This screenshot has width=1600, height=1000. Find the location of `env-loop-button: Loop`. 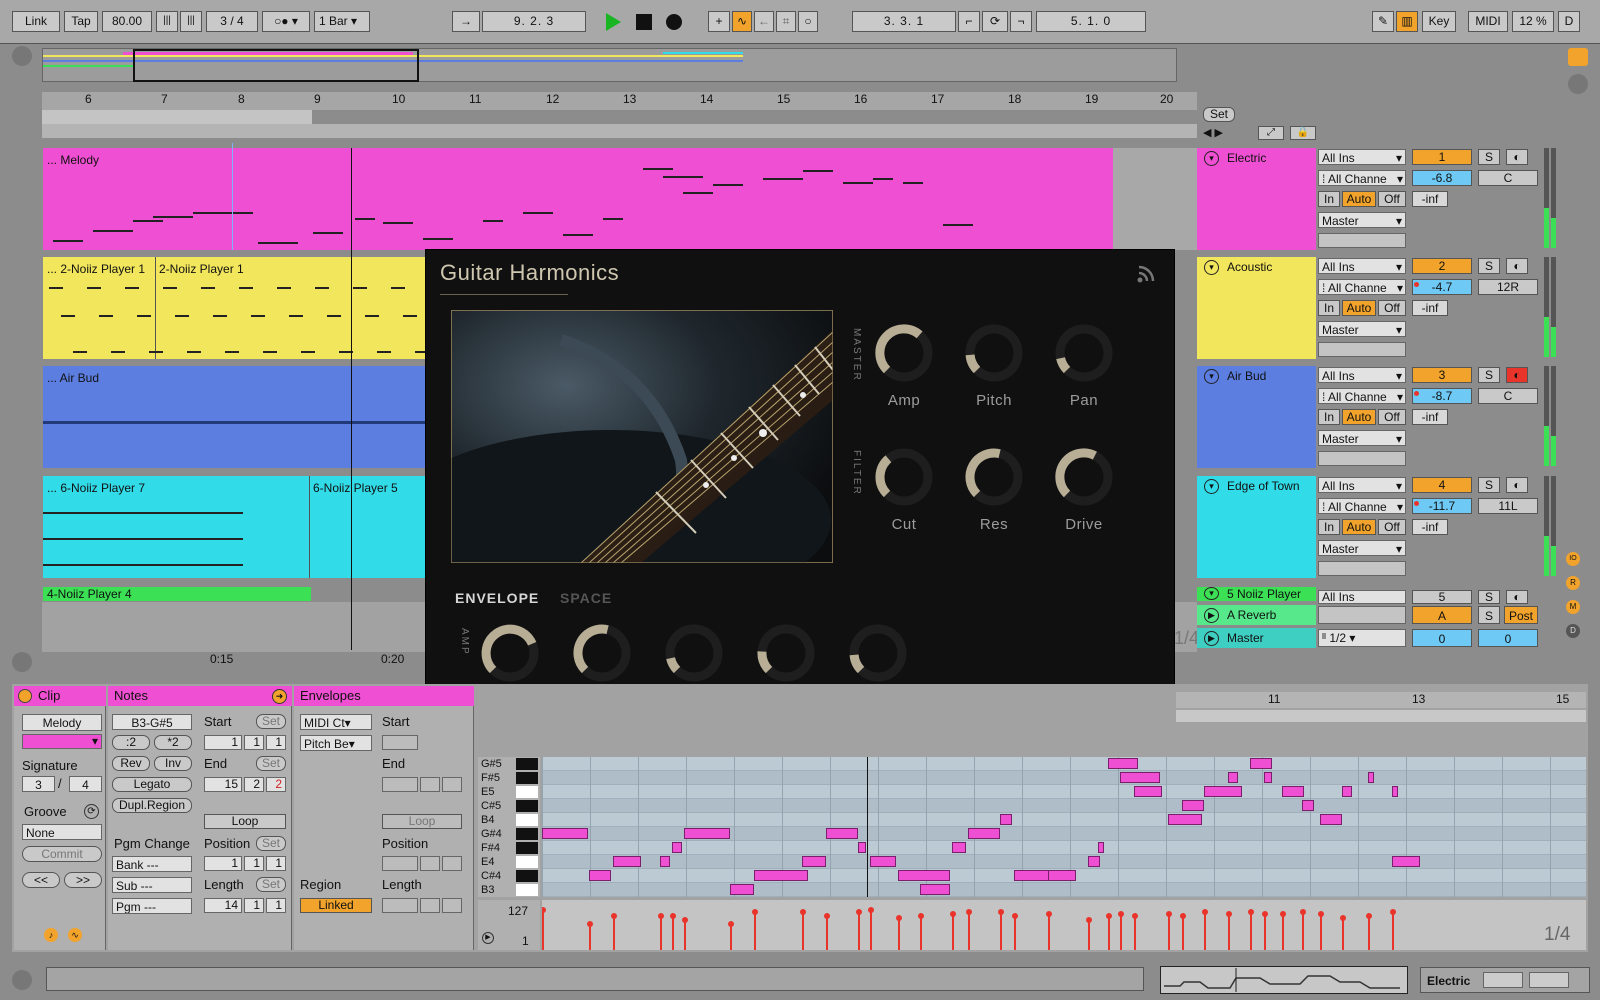

env-loop-button: Loop is located at coordinates (422, 821).